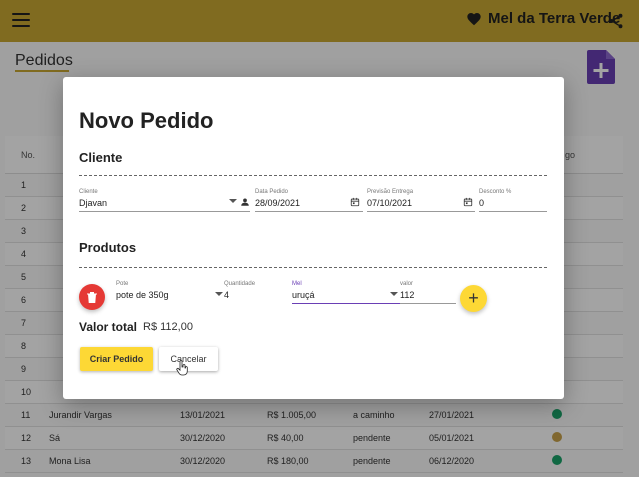 The width and height of the screenshot is (639, 477). Describe the element at coordinates (407, 295) in the screenshot. I see `valor-value: 112` at that location.